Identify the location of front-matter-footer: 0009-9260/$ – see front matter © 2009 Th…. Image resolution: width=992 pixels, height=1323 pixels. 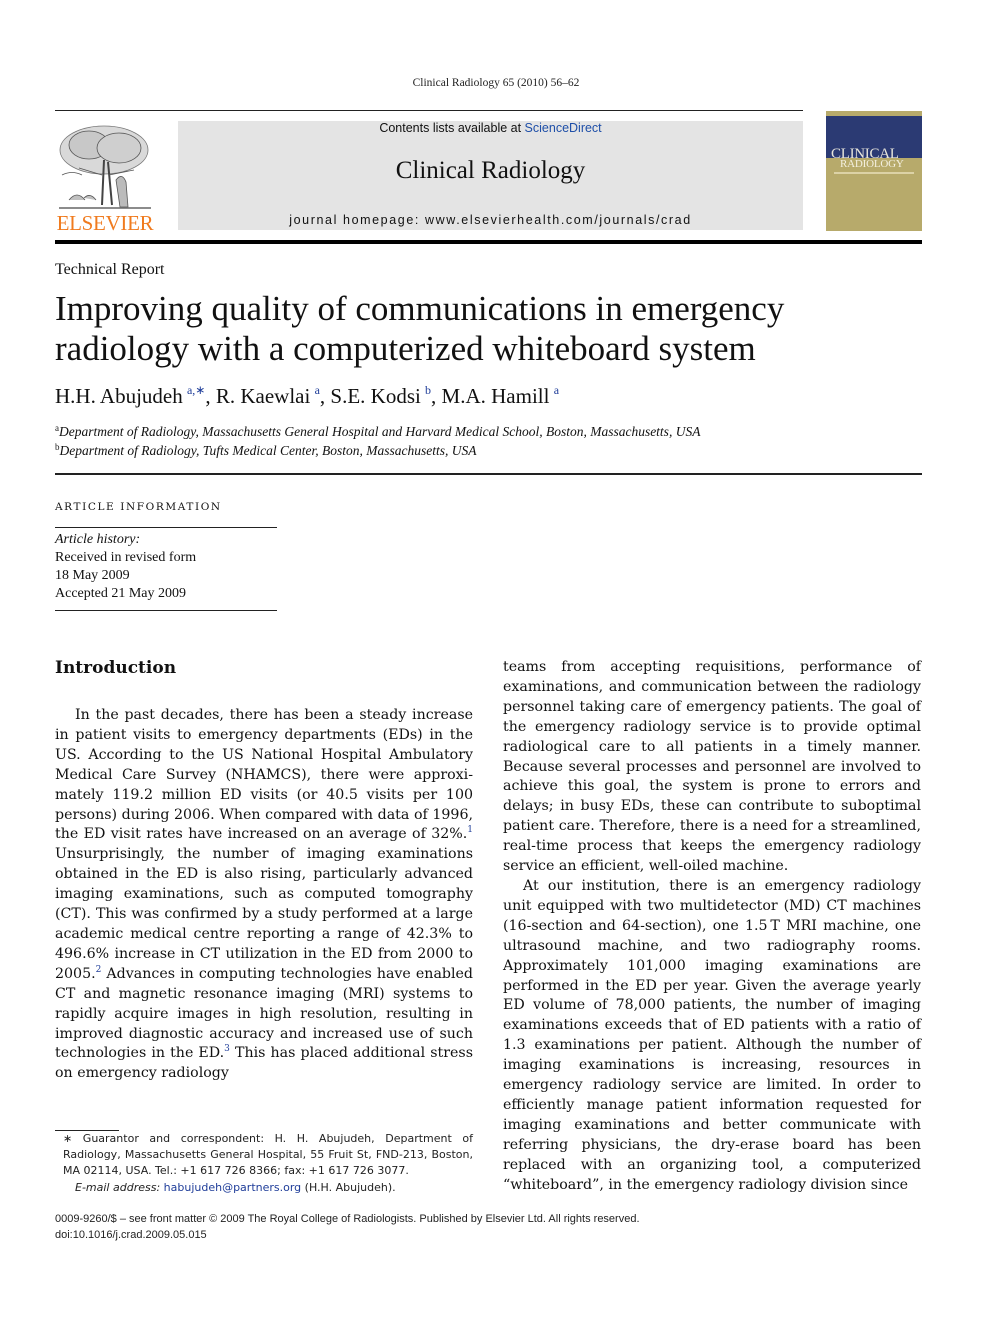
(347, 1227).